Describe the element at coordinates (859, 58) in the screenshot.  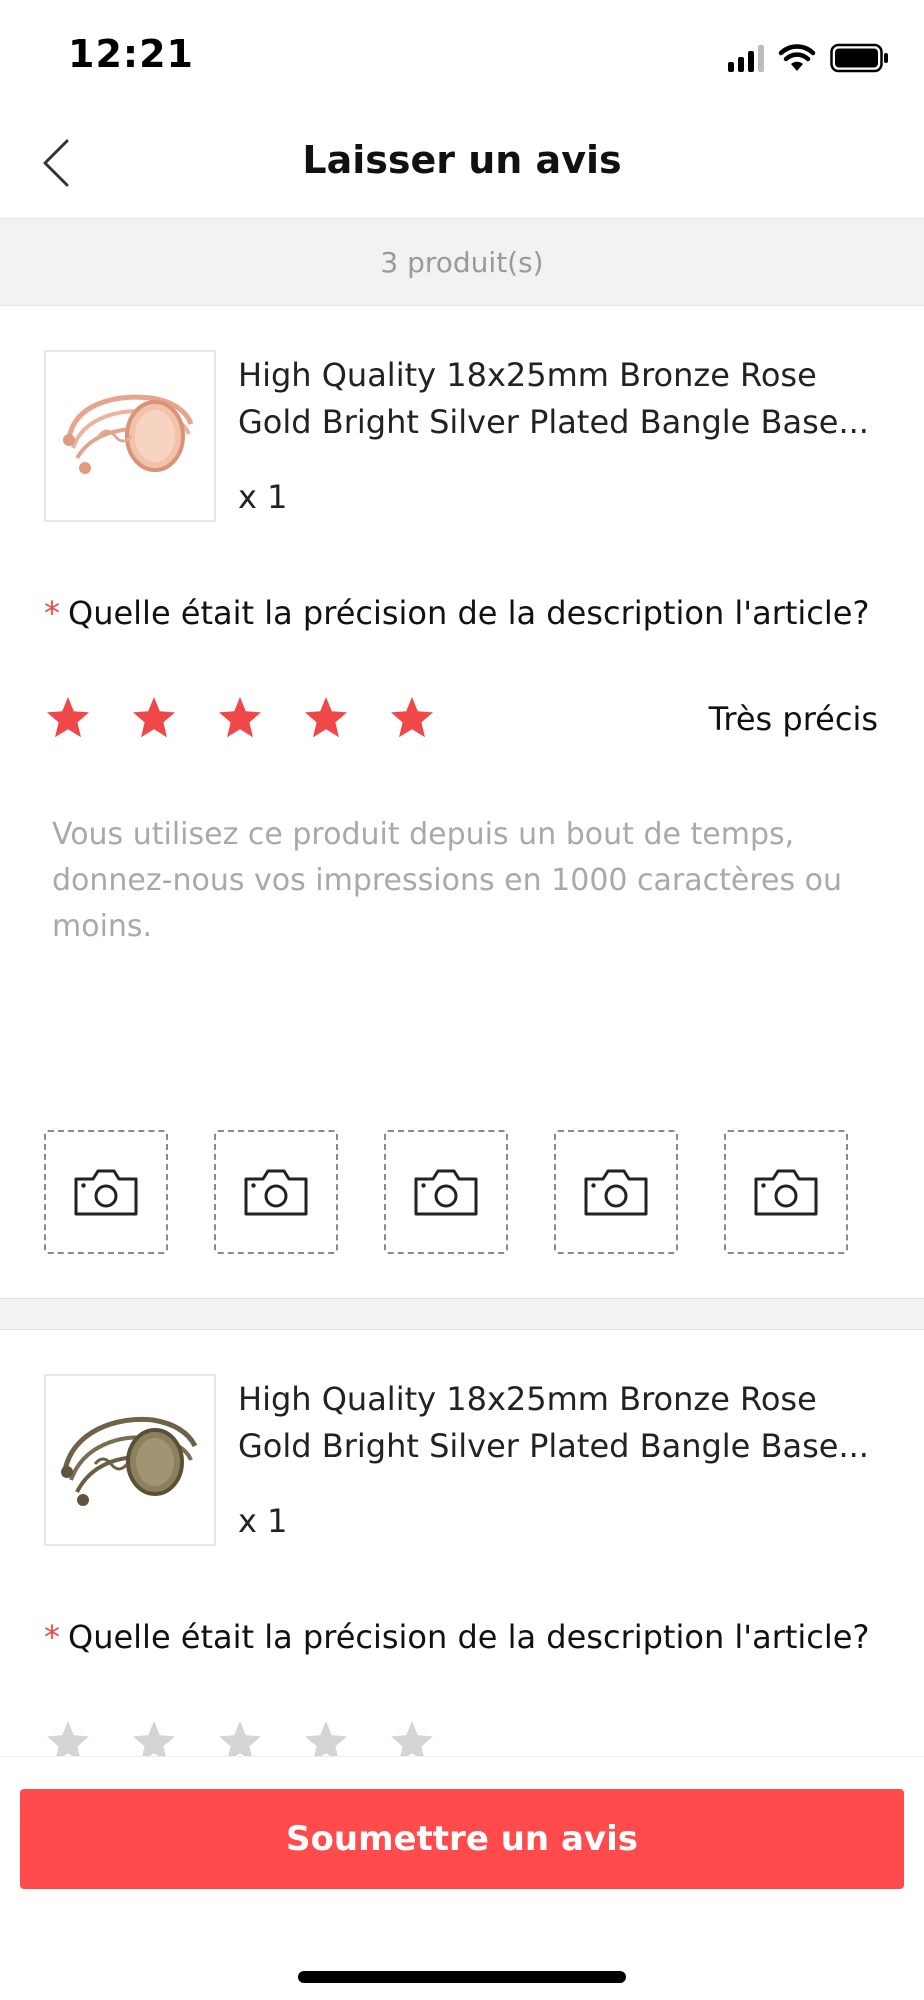
I see `battery-icon` at that location.